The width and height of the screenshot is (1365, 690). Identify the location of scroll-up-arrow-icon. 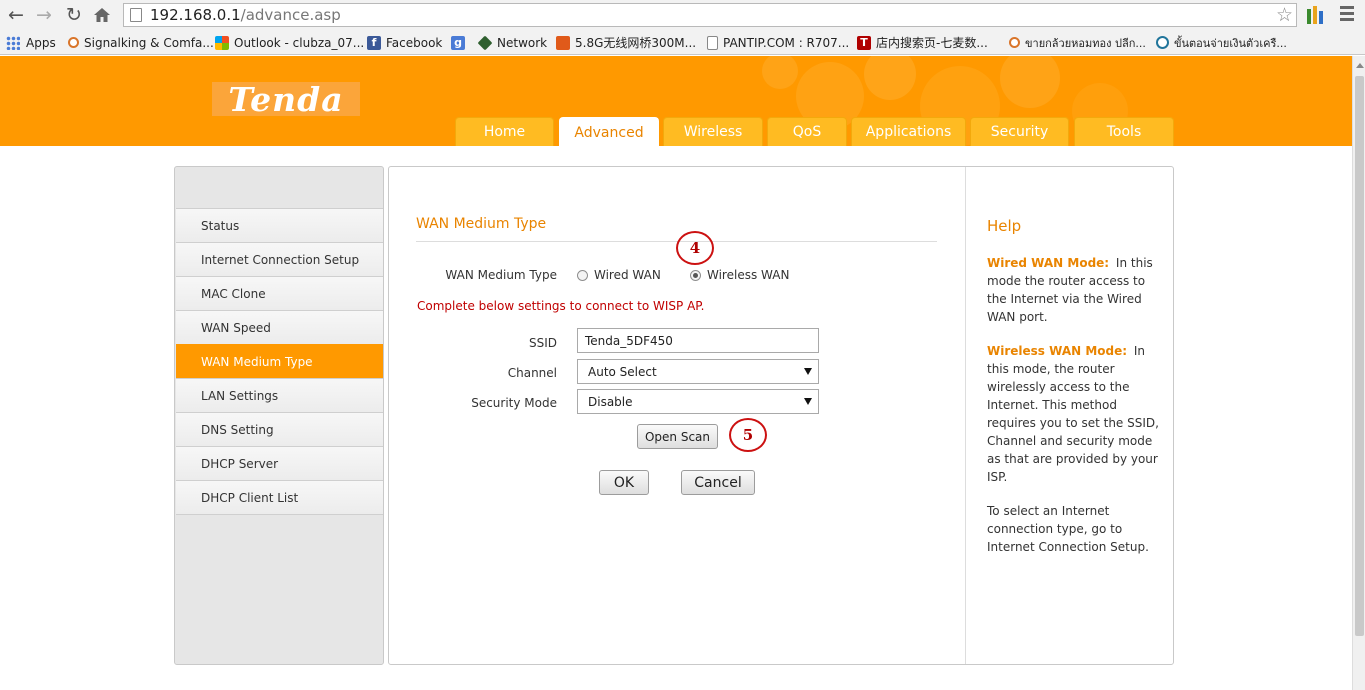
(1360, 65).